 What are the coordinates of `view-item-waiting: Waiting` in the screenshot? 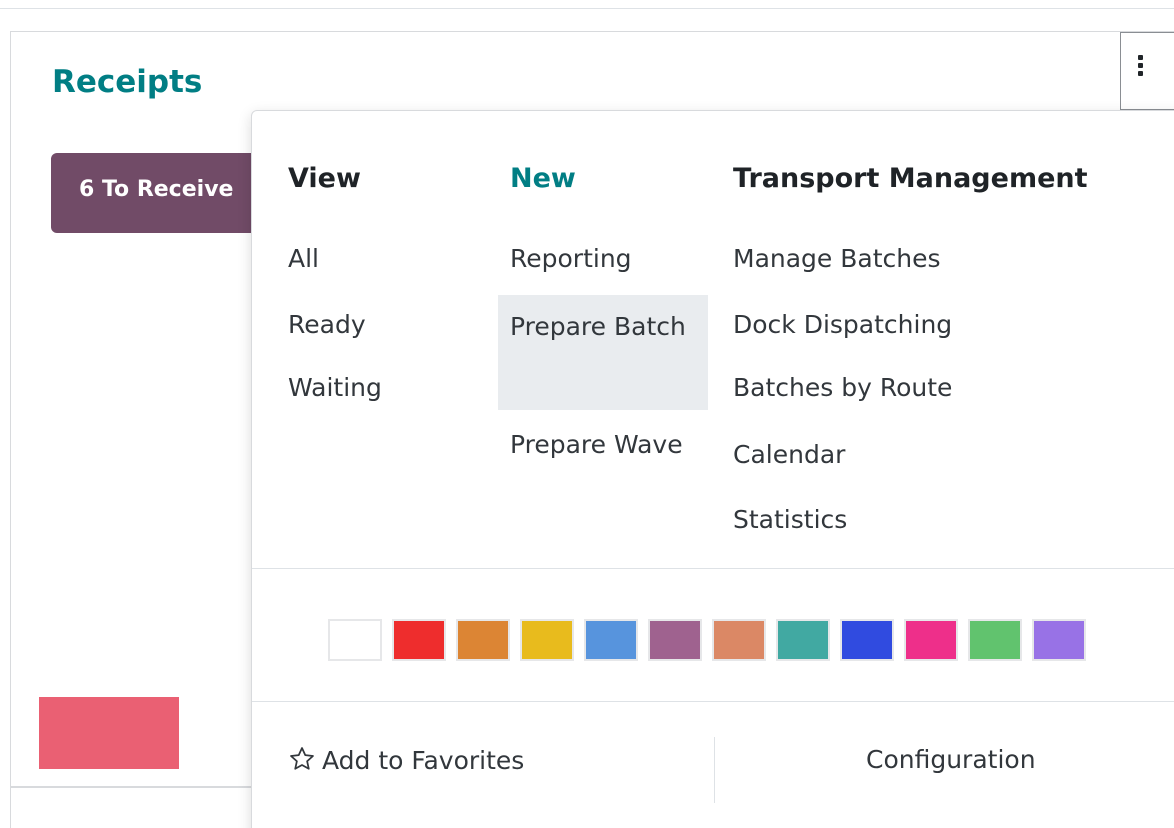 It's located at (335, 388).